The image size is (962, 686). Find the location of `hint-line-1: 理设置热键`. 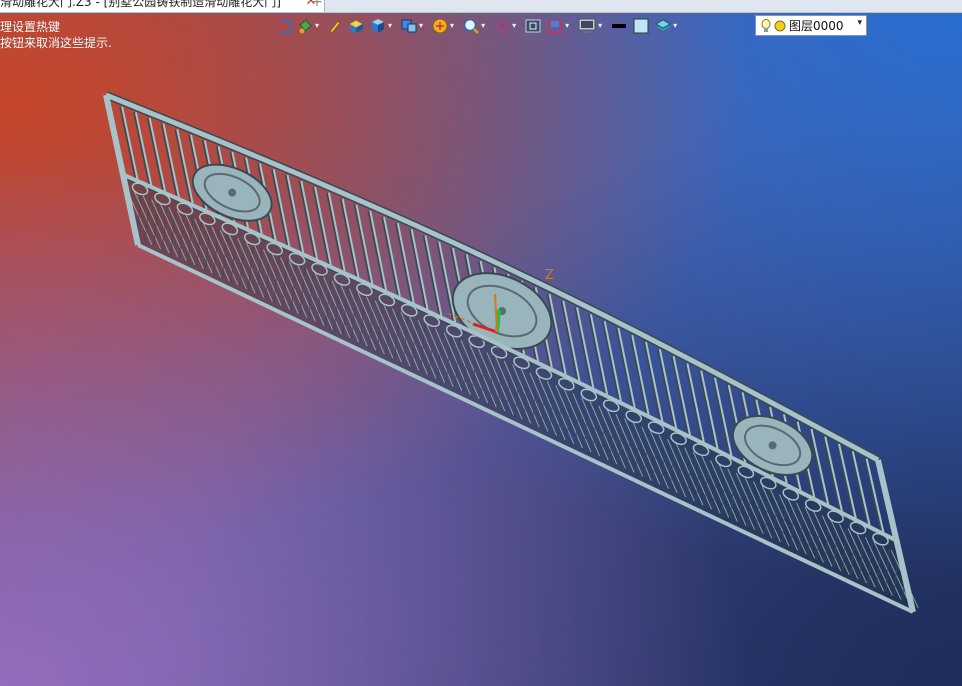

hint-line-1: 理设置热键 is located at coordinates (30, 27).